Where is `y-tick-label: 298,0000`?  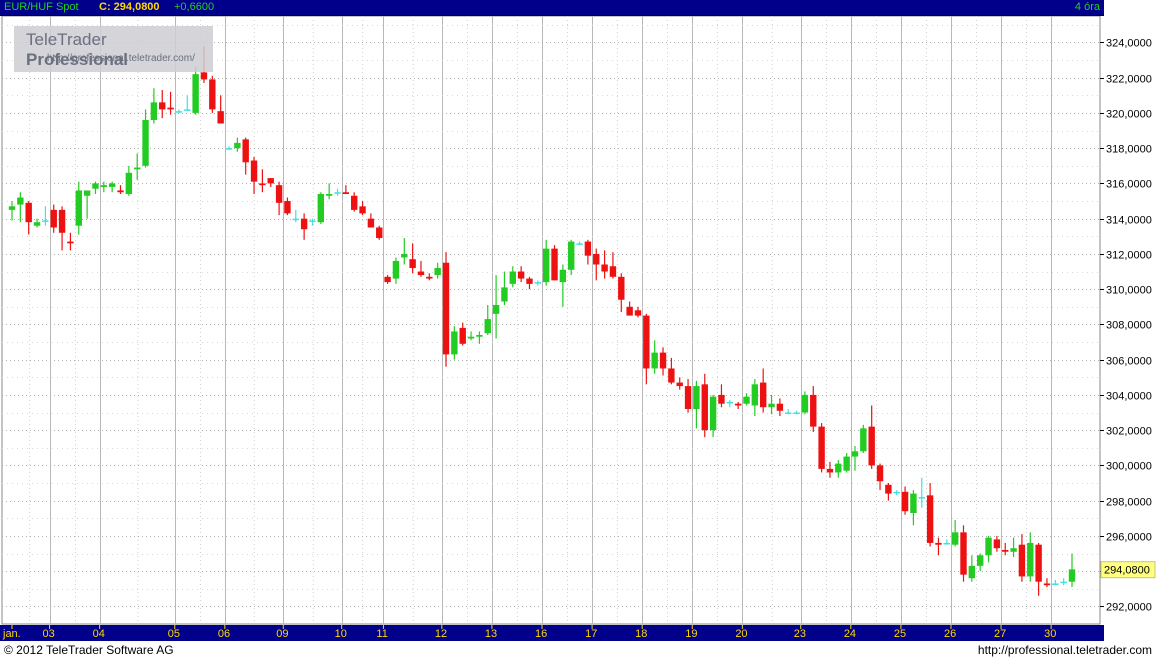
y-tick-label: 298,0000 is located at coordinates (1129, 503).